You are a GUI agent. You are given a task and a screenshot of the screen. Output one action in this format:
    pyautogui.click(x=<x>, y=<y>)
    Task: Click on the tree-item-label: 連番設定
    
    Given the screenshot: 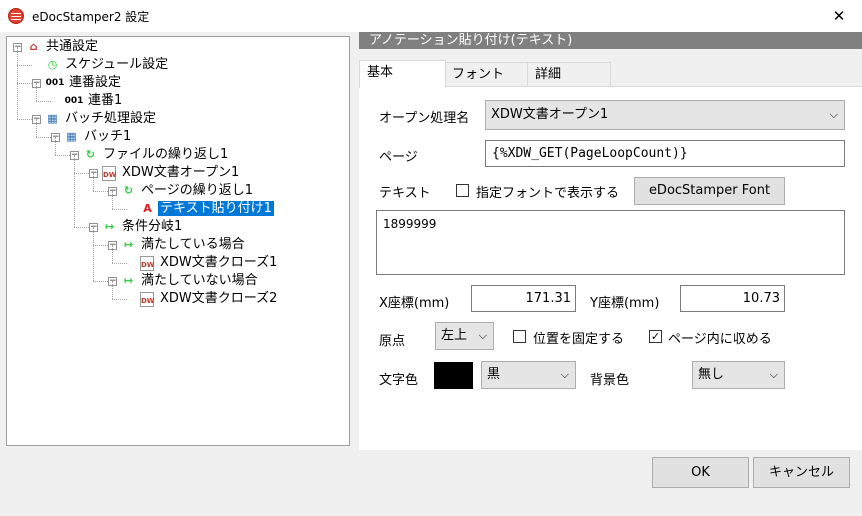 What is the action you would take?
    pyautogui.click(x=95, y=82)
    